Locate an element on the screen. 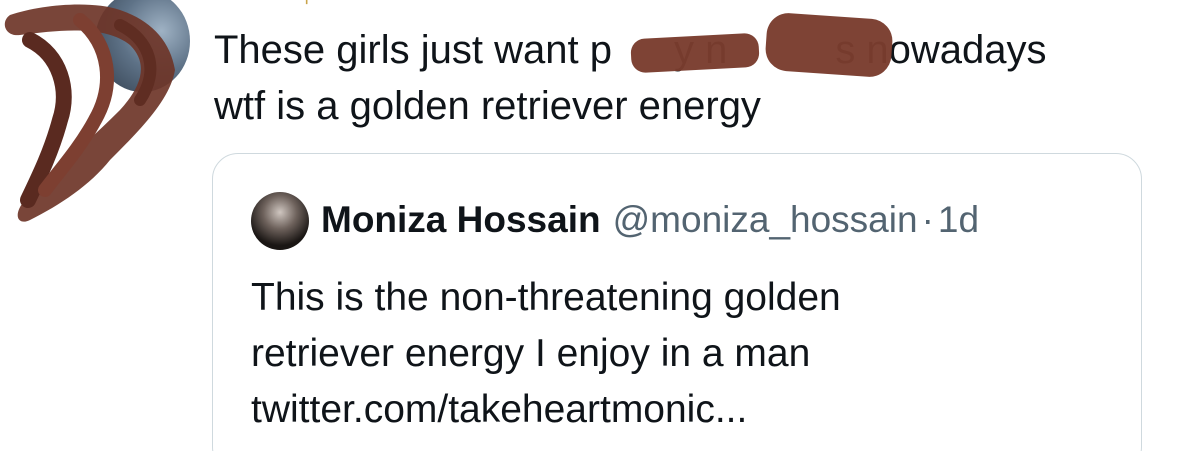 The width and height of the screenshot is (1200, 451). quoted-author-name: Moniza Hossain is located at coordinates (461, 219).